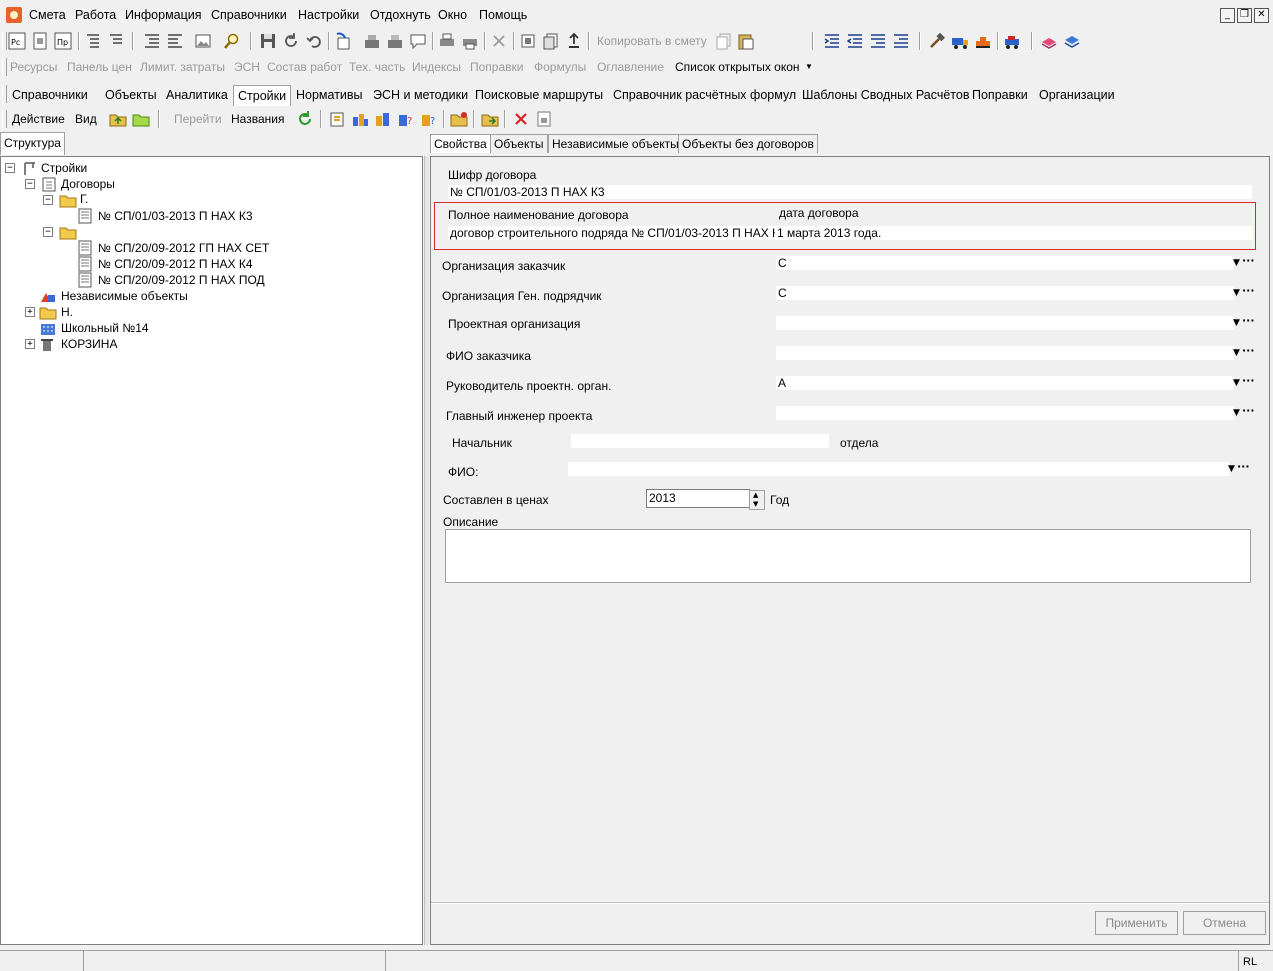 Image resolution: width=1273 pixels, height=971 pixels. Describe the element at coordinates (886, 95) in the screenshot. I see `nav-summary-templates: Шаблоны Сводных Расчётов` at that location.